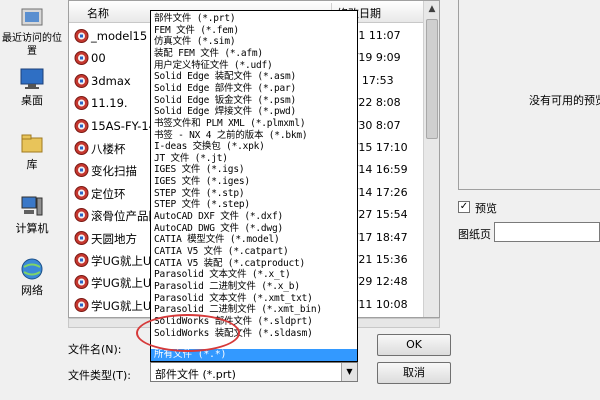 This screenshot has height=400, width=600. What do you see at coordinates (432, 79) in the screenshot?
I see `scroll-thumb` at bounding box center [432, 79].